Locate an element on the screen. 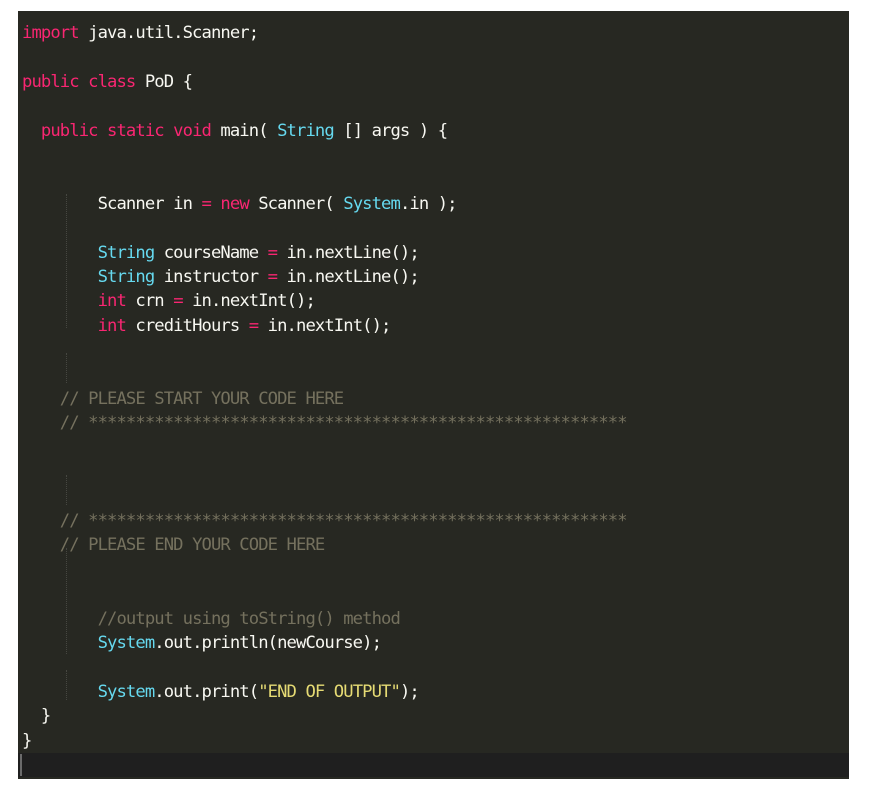 The height and width of the screenshot is (795, 889). code-token: creditHours is located at coordinates (187, 325).